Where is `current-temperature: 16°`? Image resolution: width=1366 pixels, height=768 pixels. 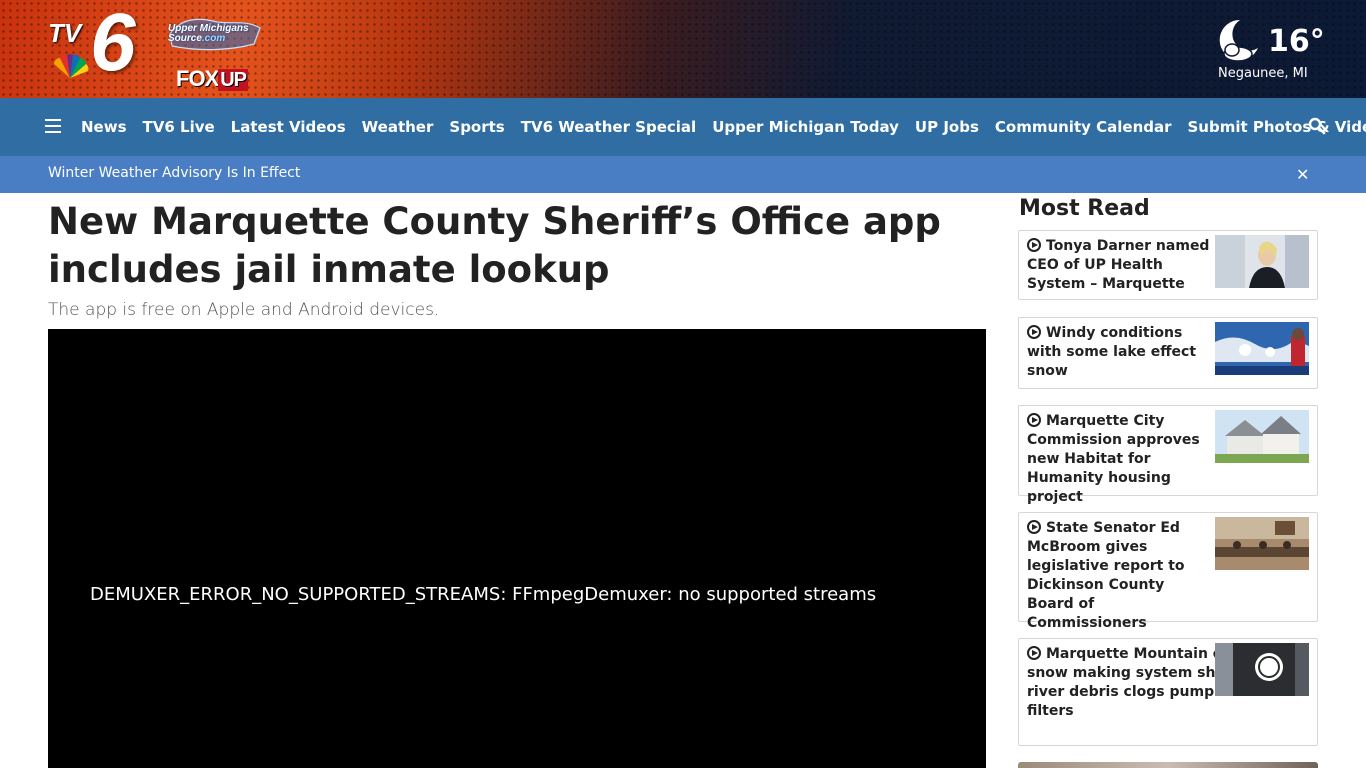 current-temperature: 16° is located at coordinates (1296, 41).